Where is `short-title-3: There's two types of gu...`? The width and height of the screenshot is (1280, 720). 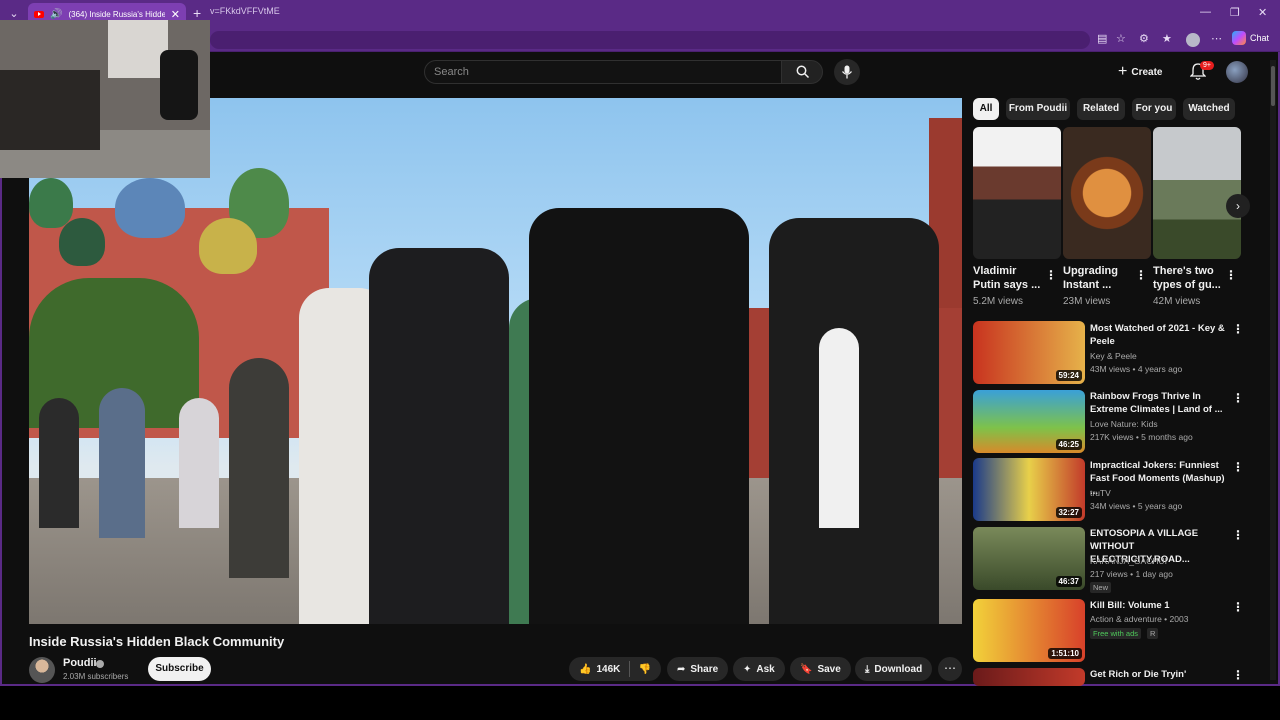
short-title-3: There's two types of gu... is located at coordinates (1188, 278).